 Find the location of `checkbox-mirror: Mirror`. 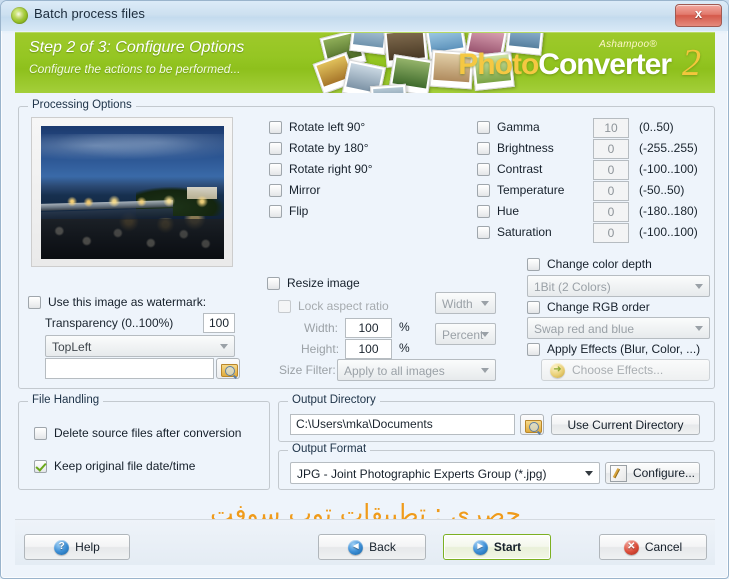

checkbox-mirror: Mirror is located at coordinates (294, 190).